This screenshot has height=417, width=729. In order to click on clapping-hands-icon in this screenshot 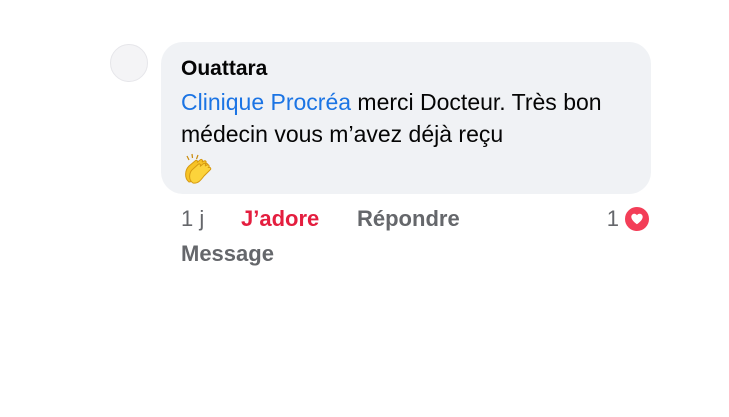, I will do `click(198, 168)`.